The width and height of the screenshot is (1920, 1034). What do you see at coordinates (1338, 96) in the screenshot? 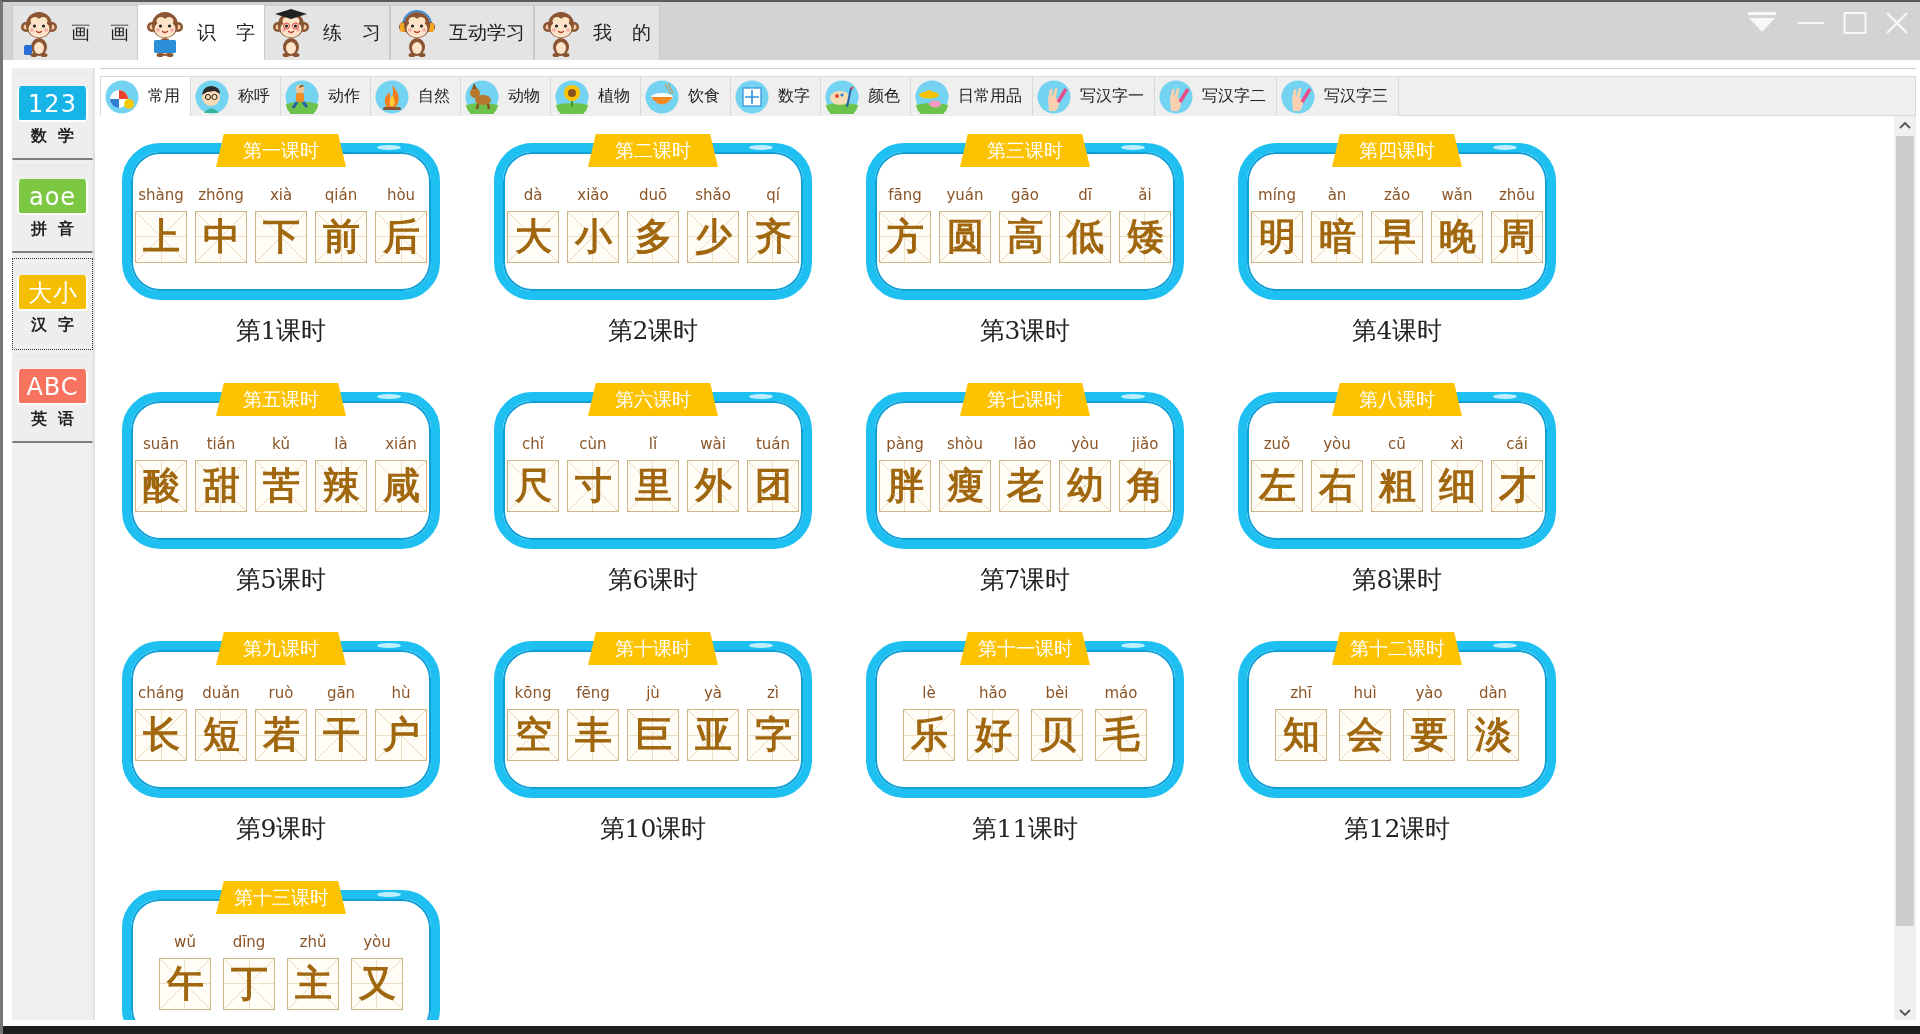
I see `category-tab: 写汉字三` at bounding box center [1338, 96].